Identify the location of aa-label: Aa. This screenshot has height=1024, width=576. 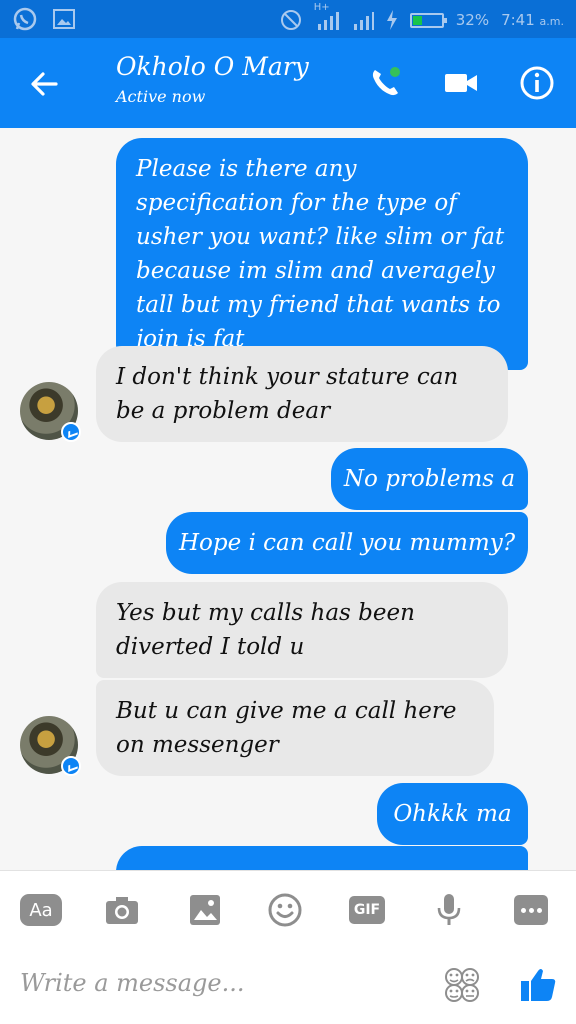
(41, 910).